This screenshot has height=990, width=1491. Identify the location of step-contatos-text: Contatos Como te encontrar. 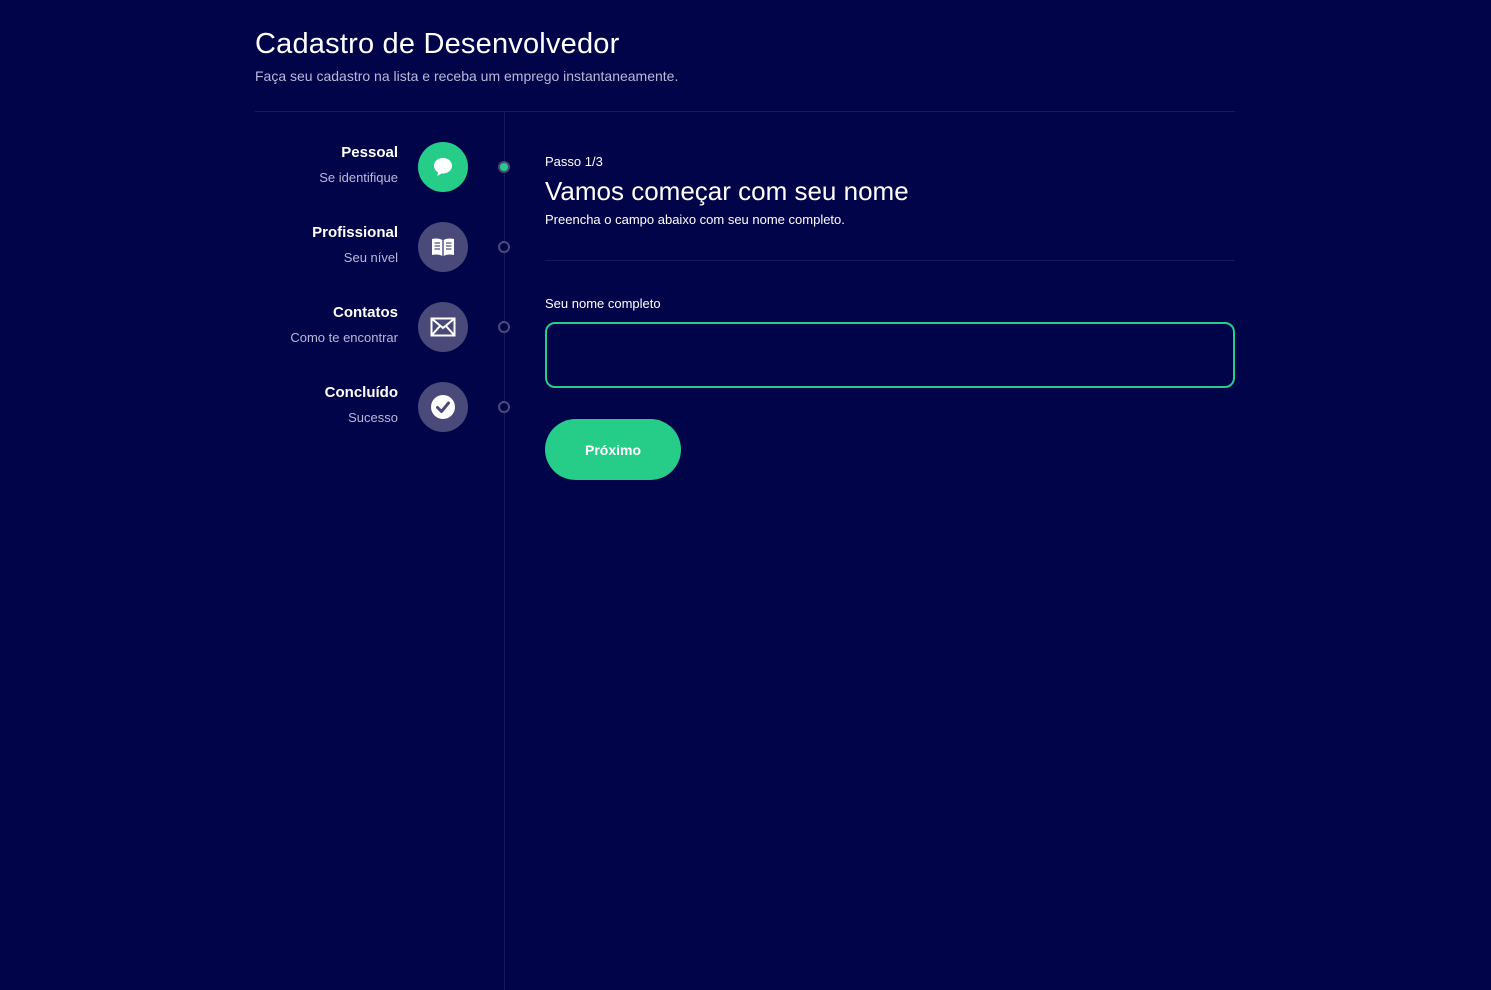
(344, 325).